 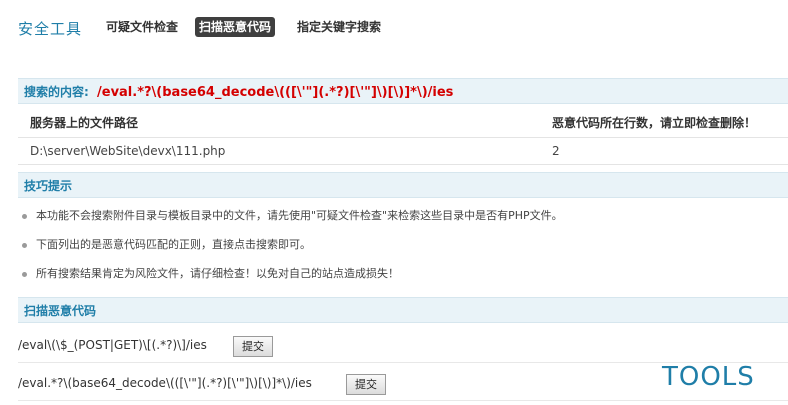 What do you see at coordinates (403, 245) in the screenshot?
I see `tip-item: 下面列出的是恶意代码匹配的正则，直接点击搜索即可。` at bounding box center [403, 245].